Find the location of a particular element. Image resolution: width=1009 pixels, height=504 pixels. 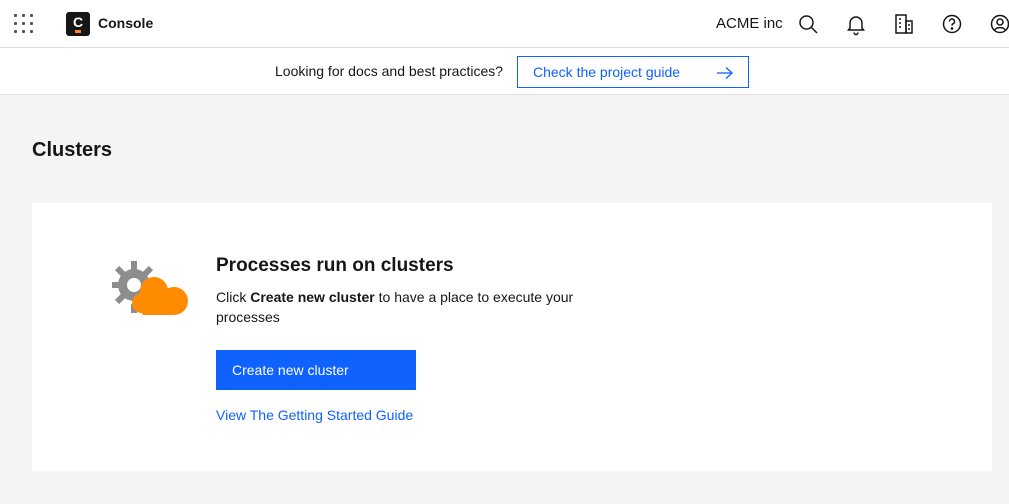

project-guide-button: Check the project guide is located at coordinates (633, 72).